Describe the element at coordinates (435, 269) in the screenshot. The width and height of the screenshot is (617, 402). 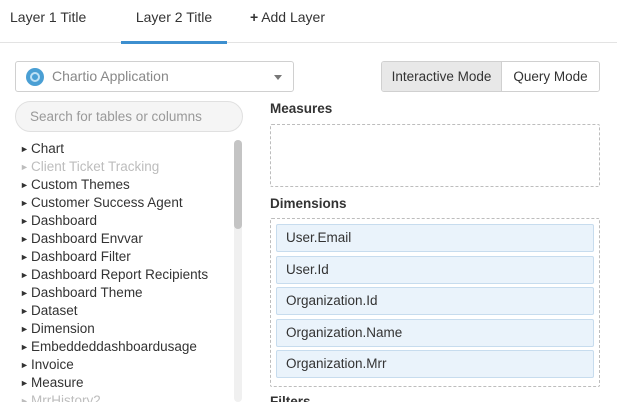
I see `dimension-pill-user-id: User.Id` at that location.